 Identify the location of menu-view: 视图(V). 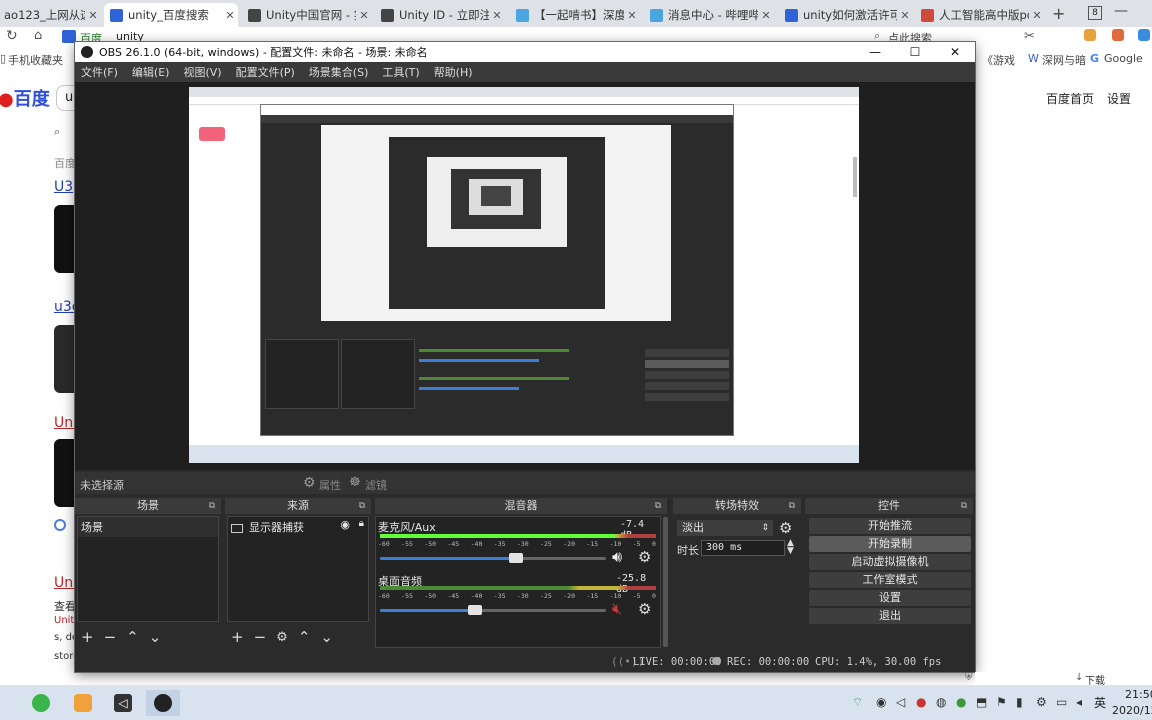
(202, 72).